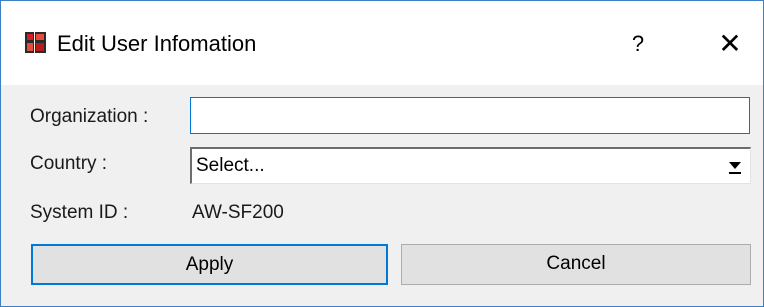 The image size is (764, 307). What do you see at coordinates (730, 44) in the screenshot?
I see `close-button: ✕` at bounding box center [730, 44].